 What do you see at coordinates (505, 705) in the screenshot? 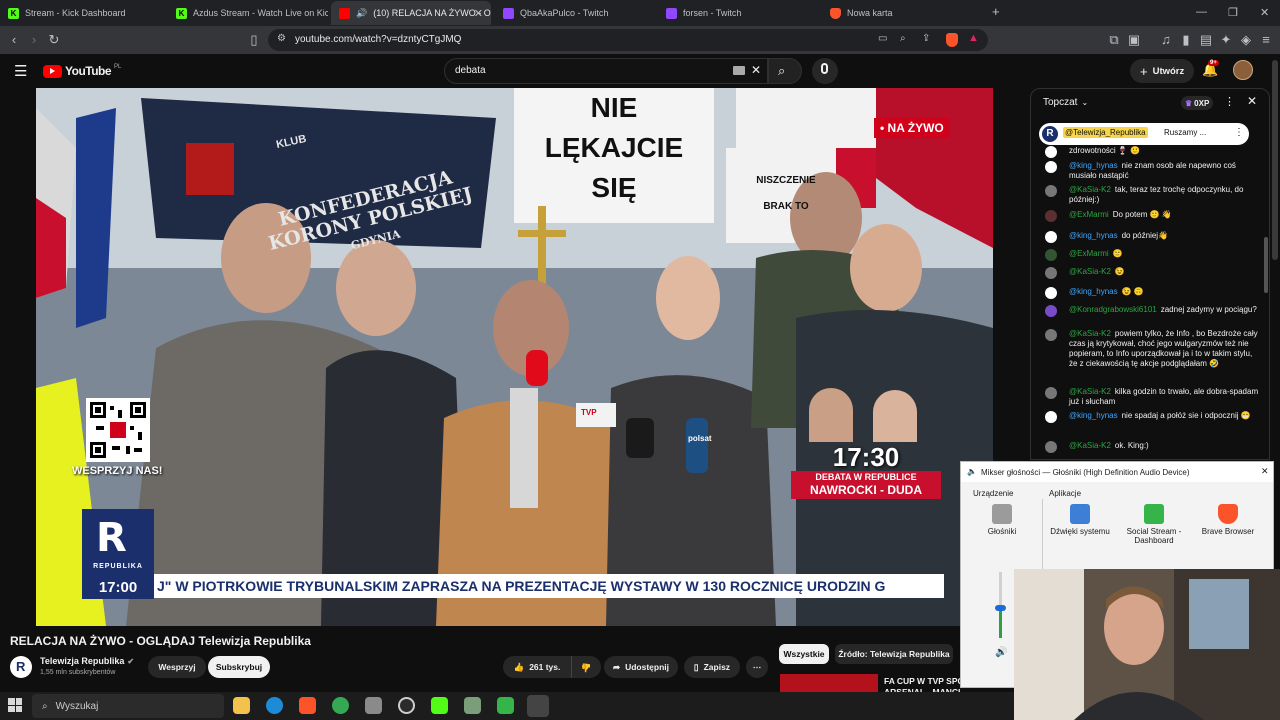
I see `social-stream-icon` at bounding box center [505, 705].